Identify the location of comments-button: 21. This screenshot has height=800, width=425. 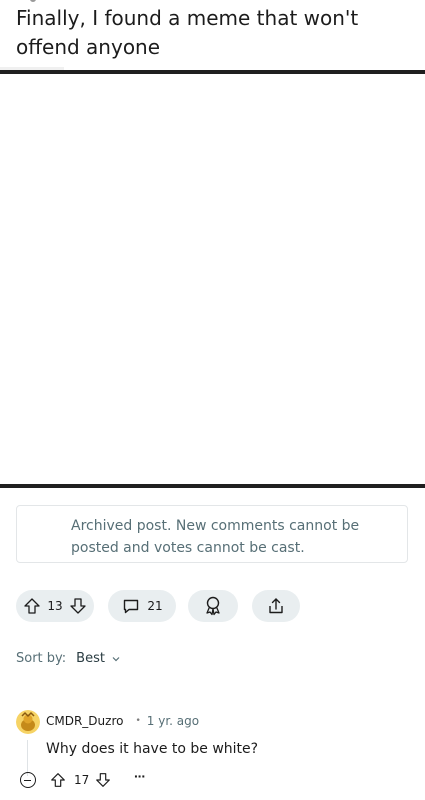
(142, 606).